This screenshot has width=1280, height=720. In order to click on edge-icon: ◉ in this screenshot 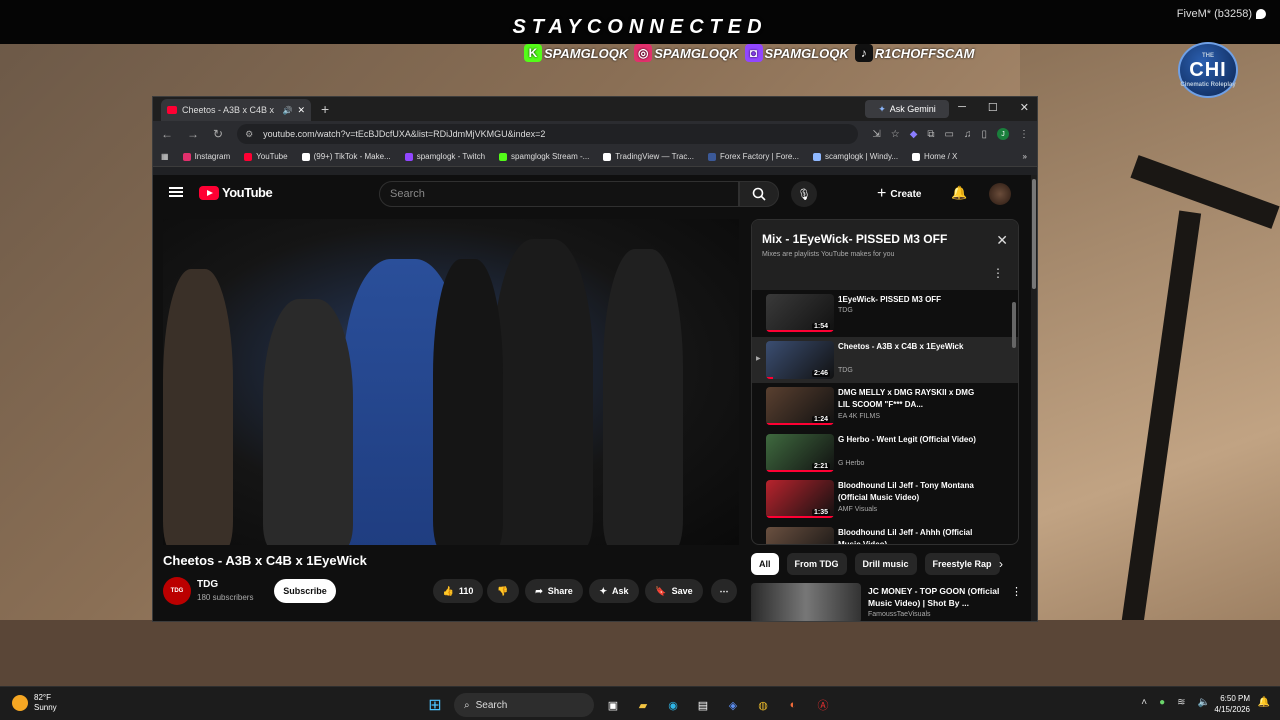, I will do `click(673, 705)`.